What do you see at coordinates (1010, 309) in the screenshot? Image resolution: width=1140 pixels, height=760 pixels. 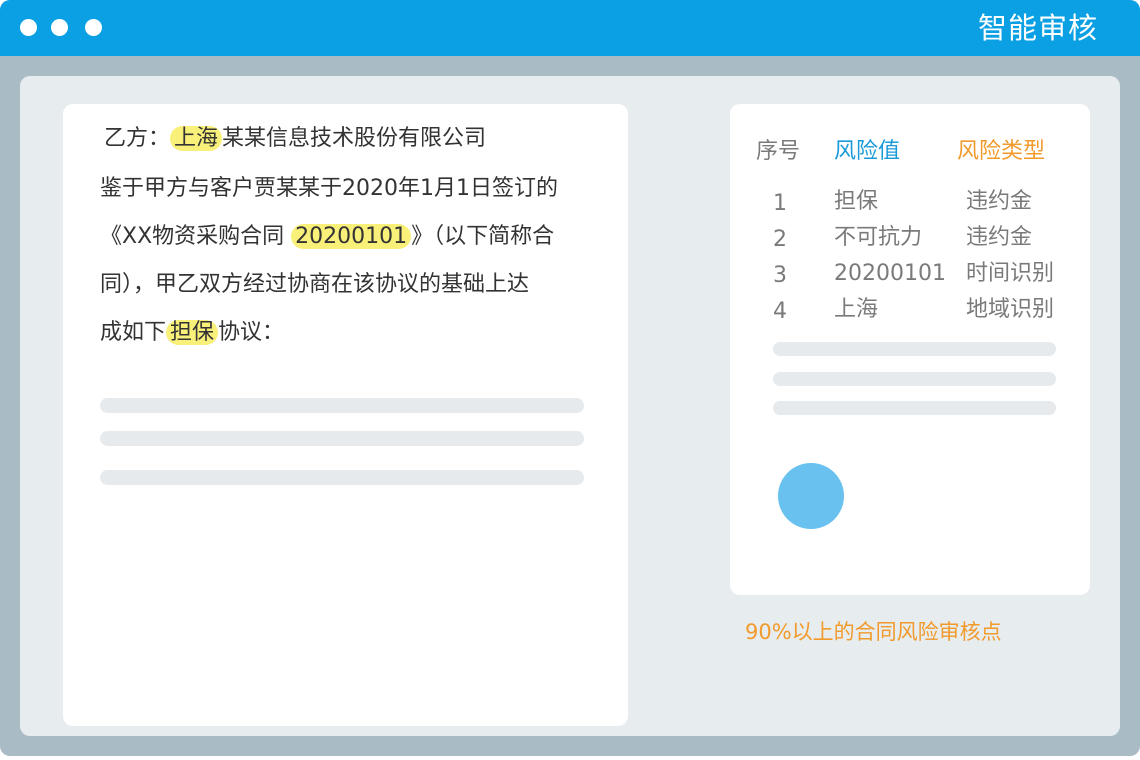 I see `row-risk-type: 地域识别` at bounding box center [1010, 309].